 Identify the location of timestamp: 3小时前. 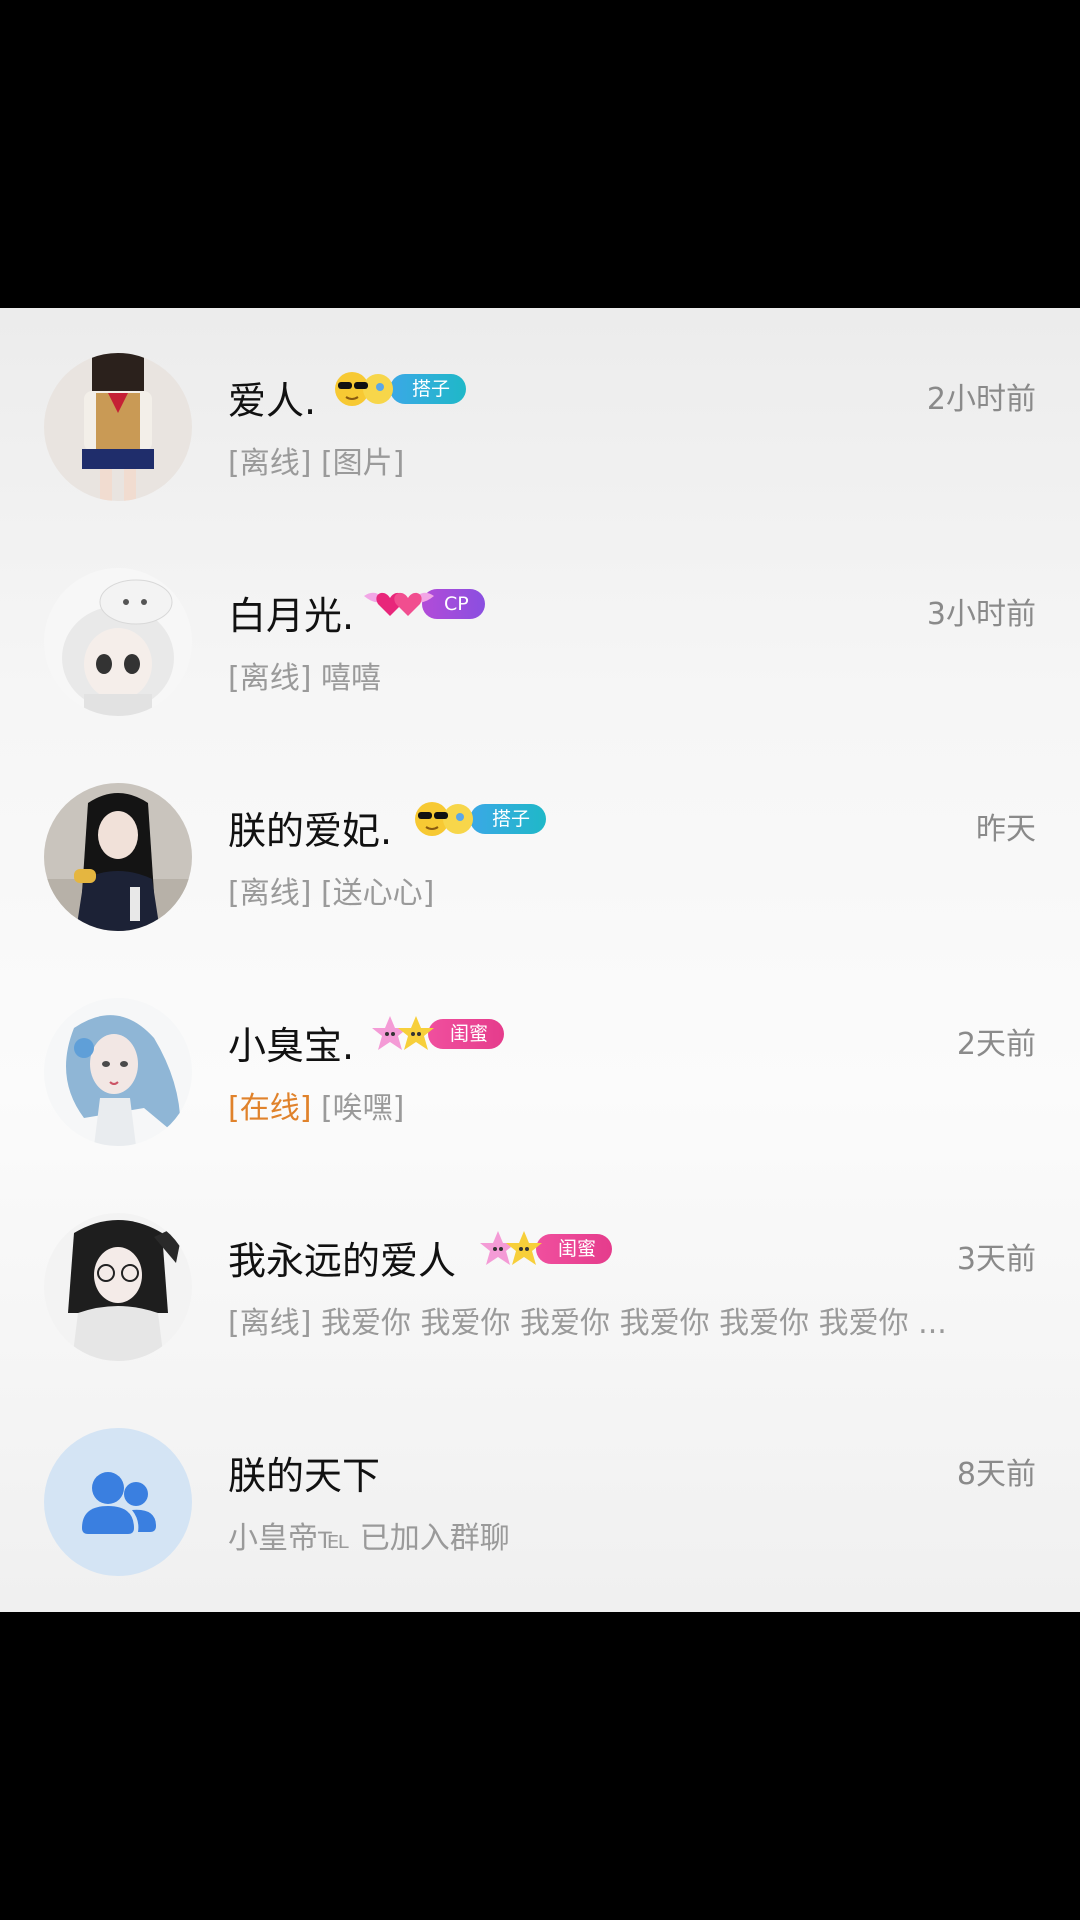
(981, 614).